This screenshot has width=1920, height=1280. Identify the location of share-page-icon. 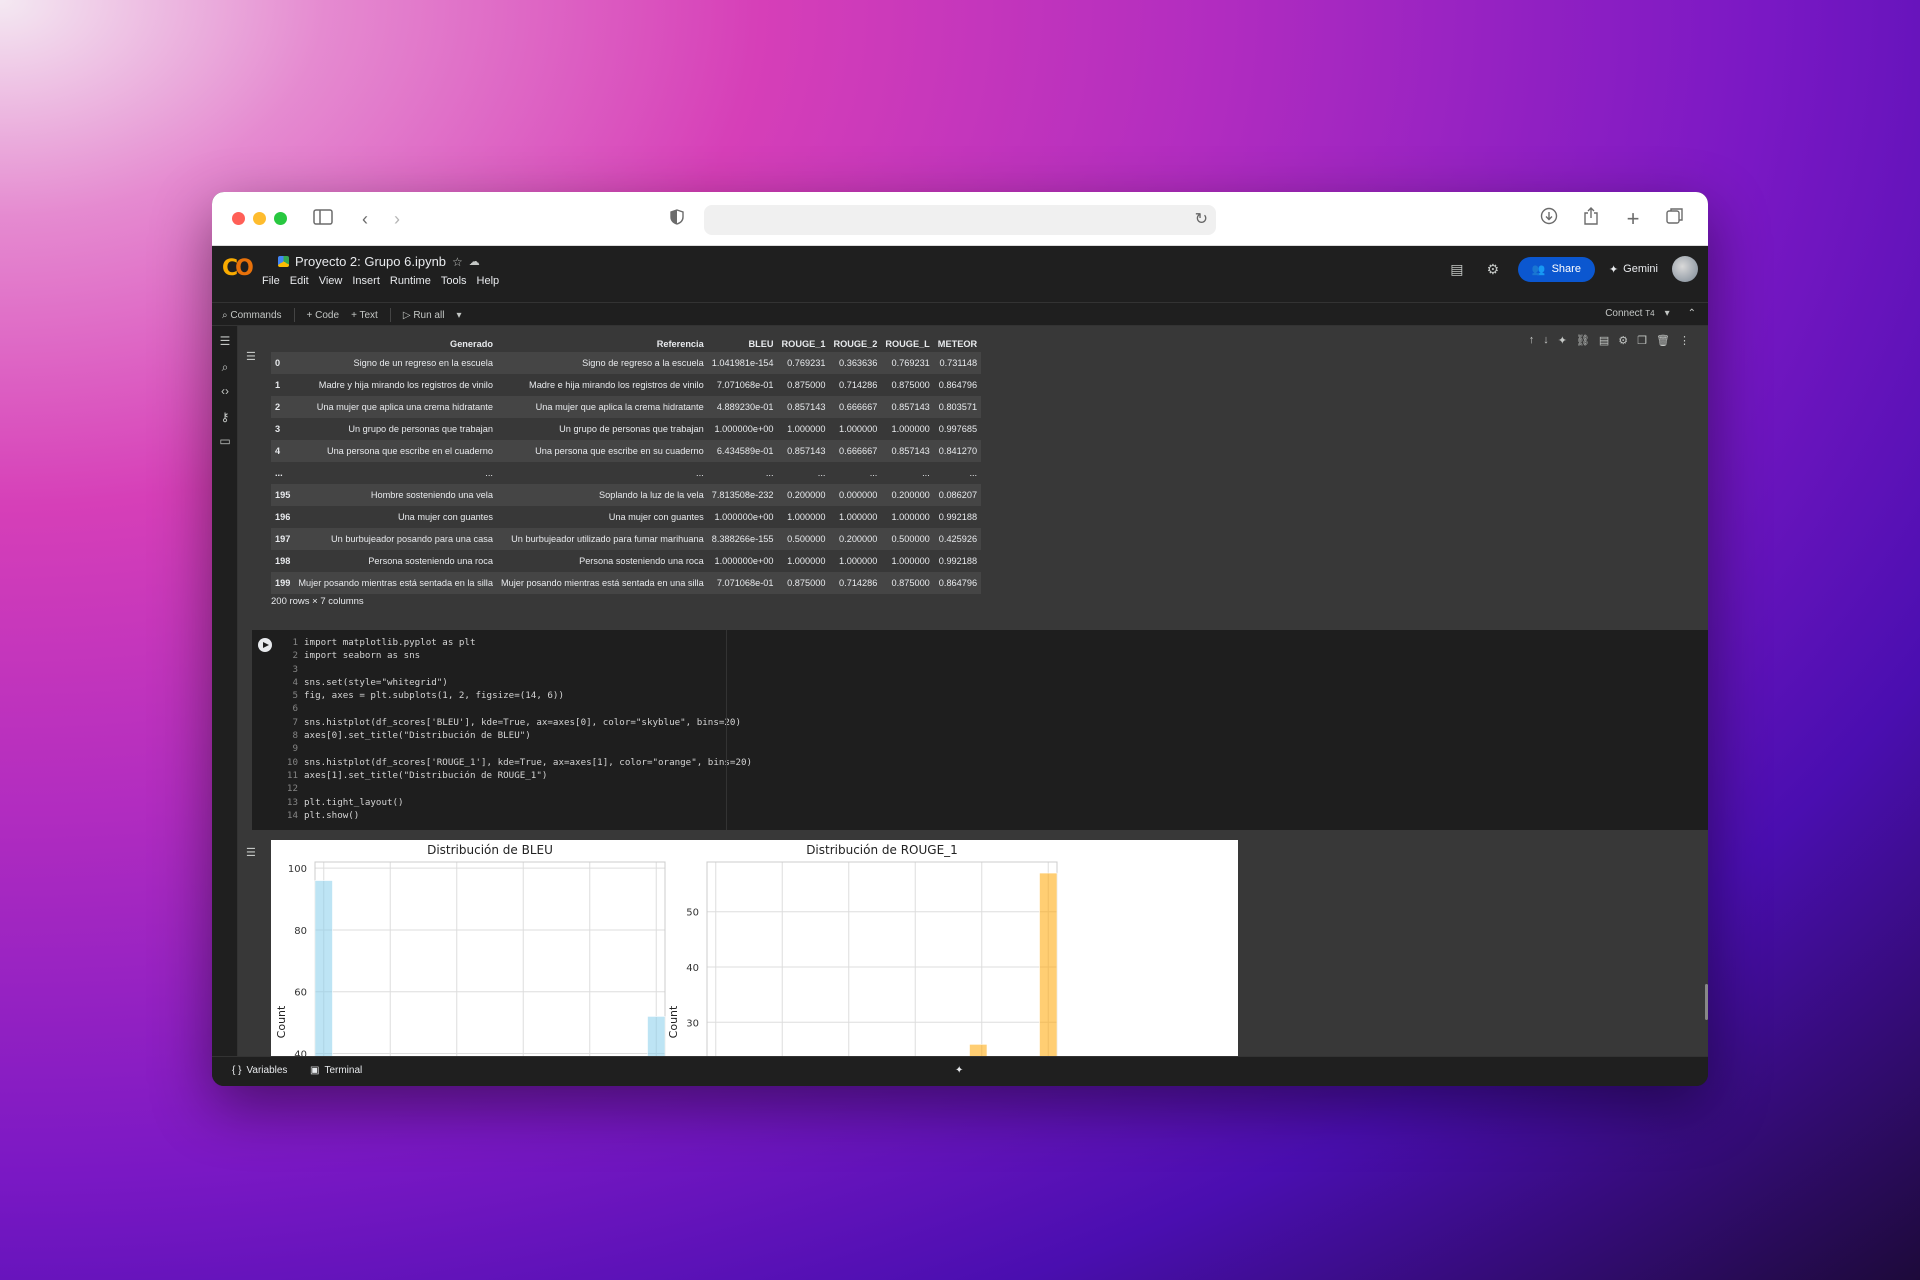
(1591, 219).